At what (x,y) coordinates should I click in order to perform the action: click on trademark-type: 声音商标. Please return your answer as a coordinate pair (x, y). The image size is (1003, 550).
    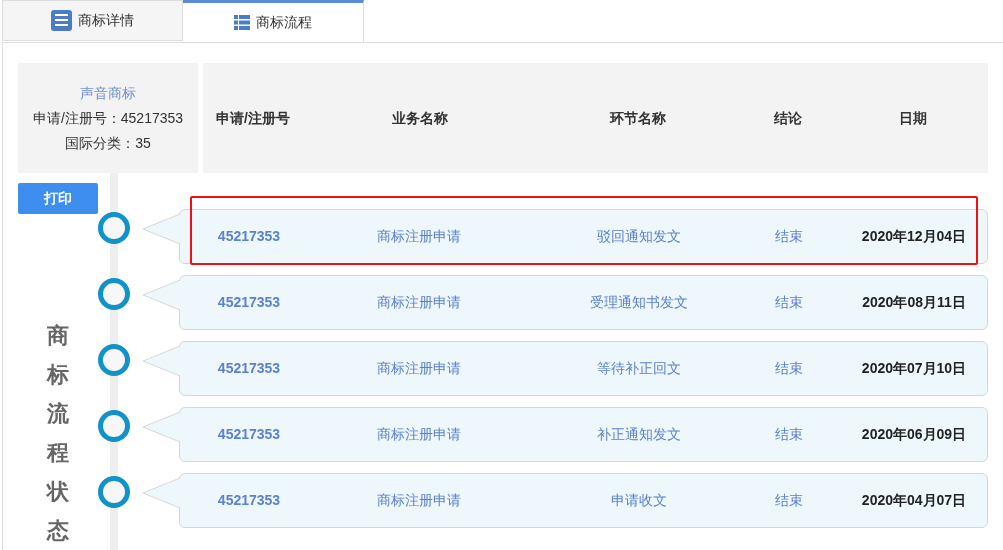
    Looking at the image, I should click on (108, 93).